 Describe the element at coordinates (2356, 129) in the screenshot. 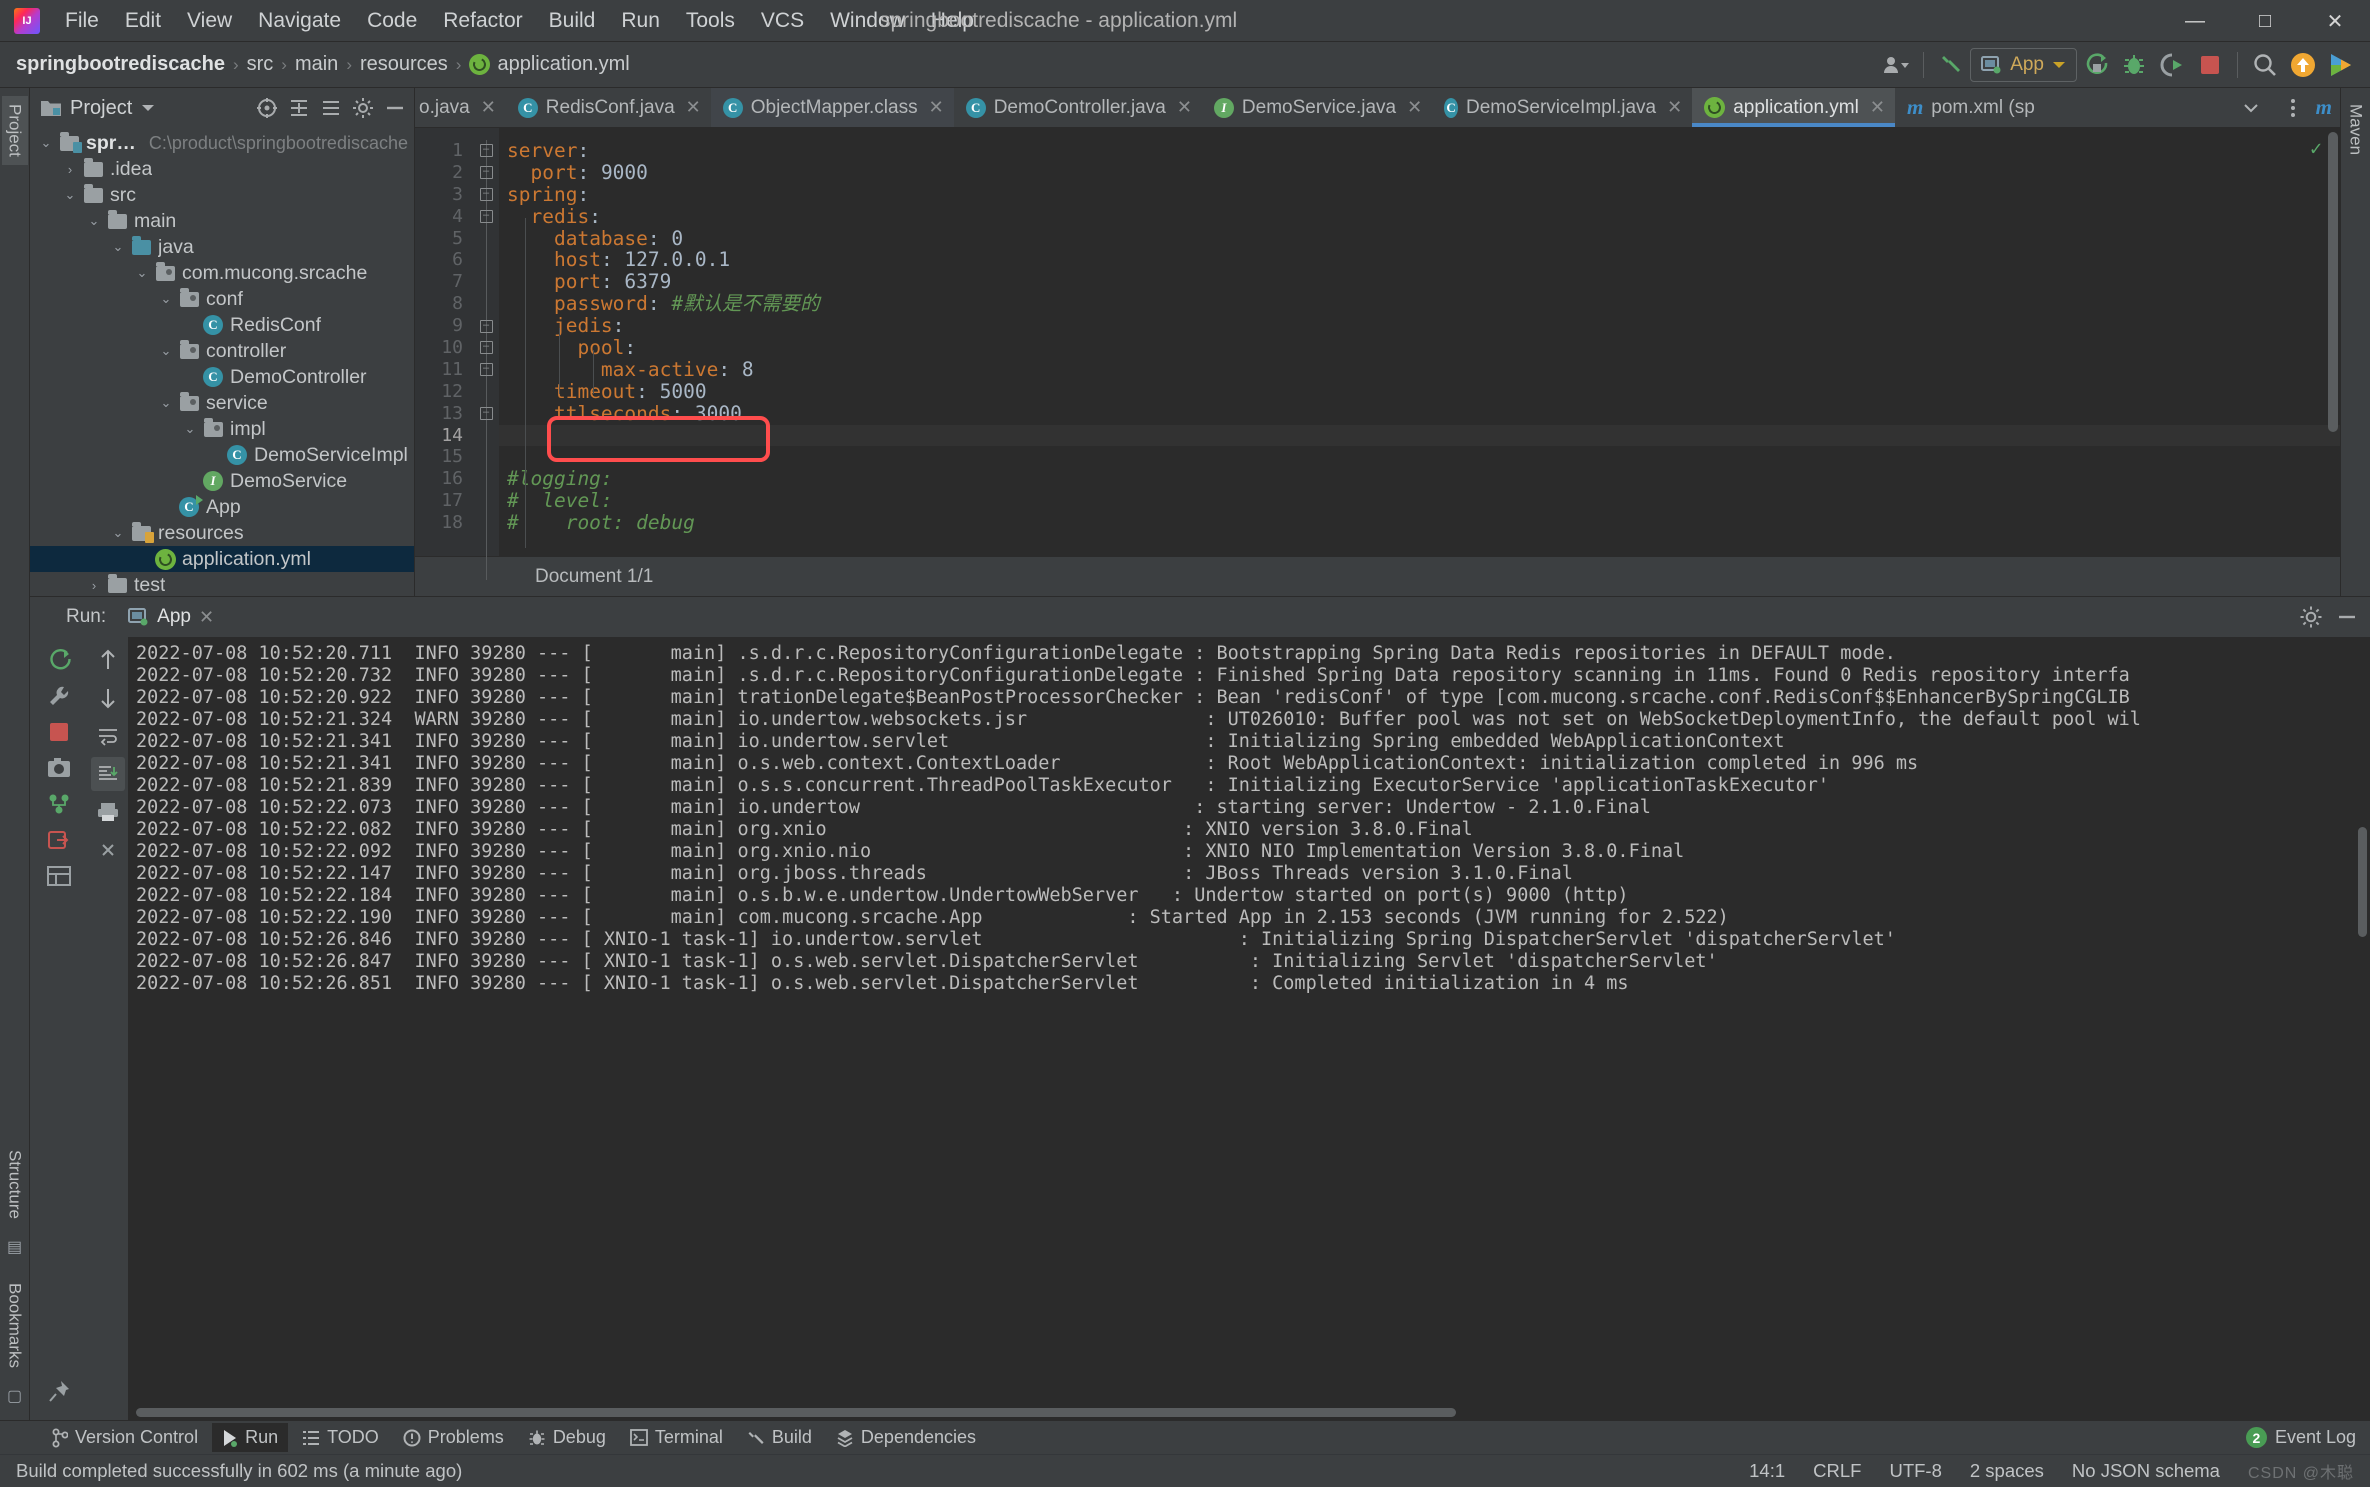

I see `sidebar-item-maven: Maven` at that location.